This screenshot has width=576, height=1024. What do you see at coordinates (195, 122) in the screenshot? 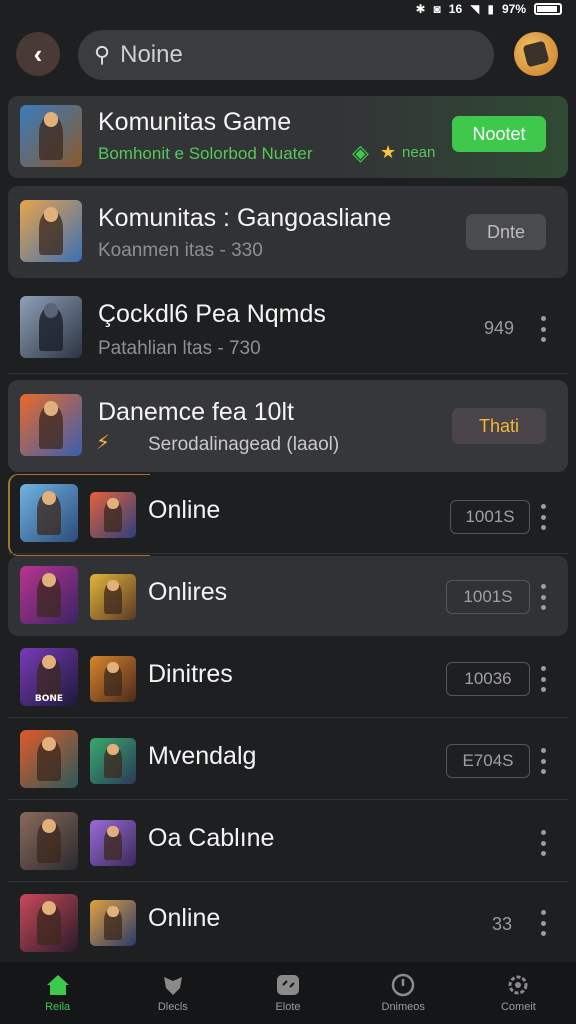
I see `row-title: Komunitas Game` at bounding box center [195, 122].